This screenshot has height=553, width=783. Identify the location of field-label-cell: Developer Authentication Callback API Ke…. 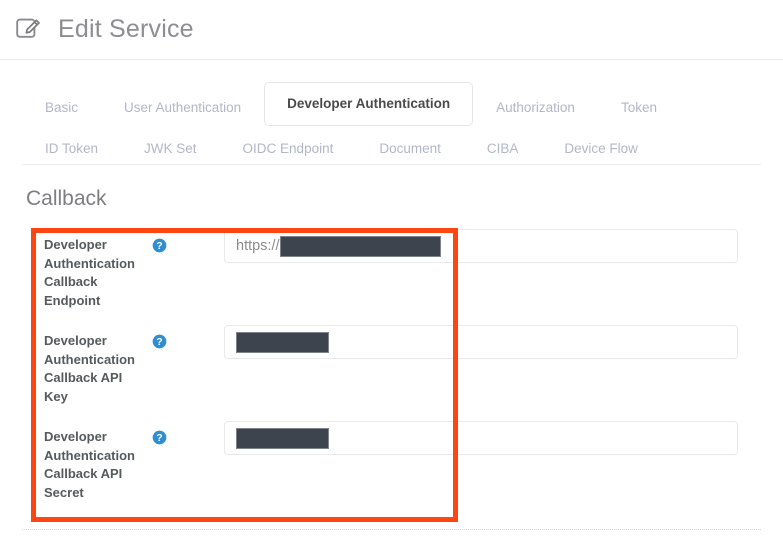
(134, 363).